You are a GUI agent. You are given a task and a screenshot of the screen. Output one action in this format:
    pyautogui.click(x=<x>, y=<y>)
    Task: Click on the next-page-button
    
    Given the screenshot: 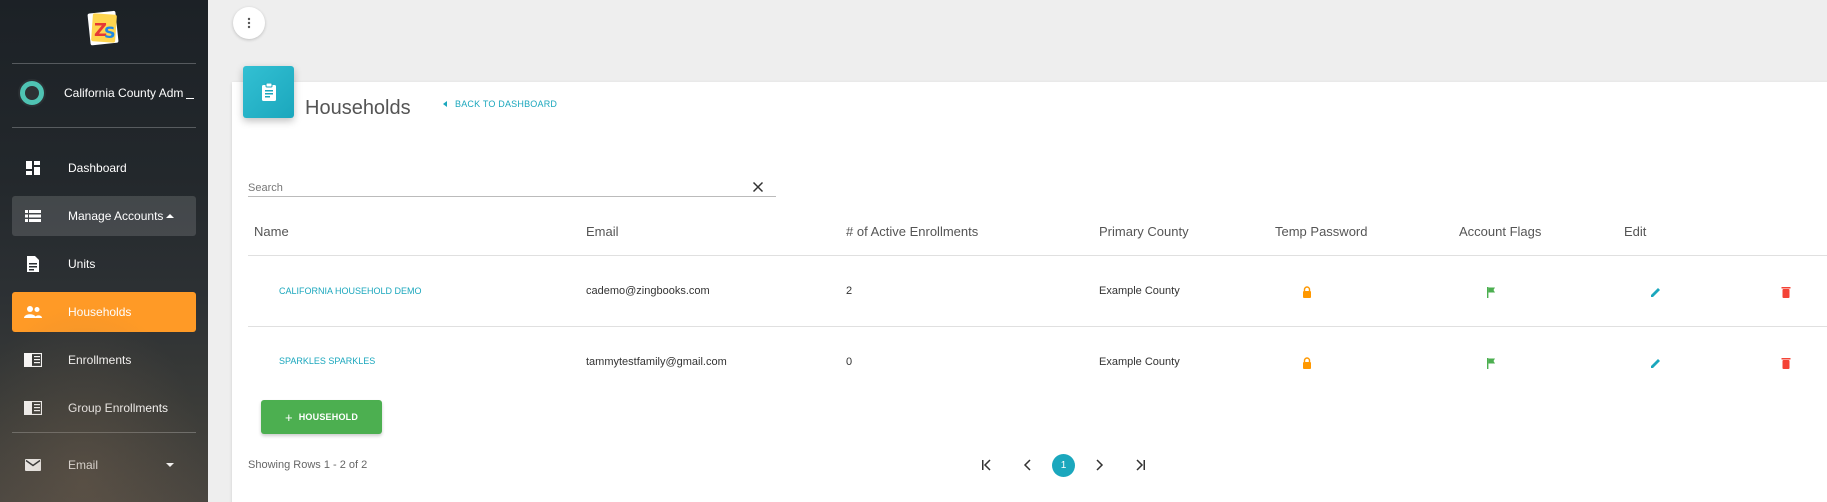 What is the action you would take?
    pyautogui.click(x=1099, y=465)
    